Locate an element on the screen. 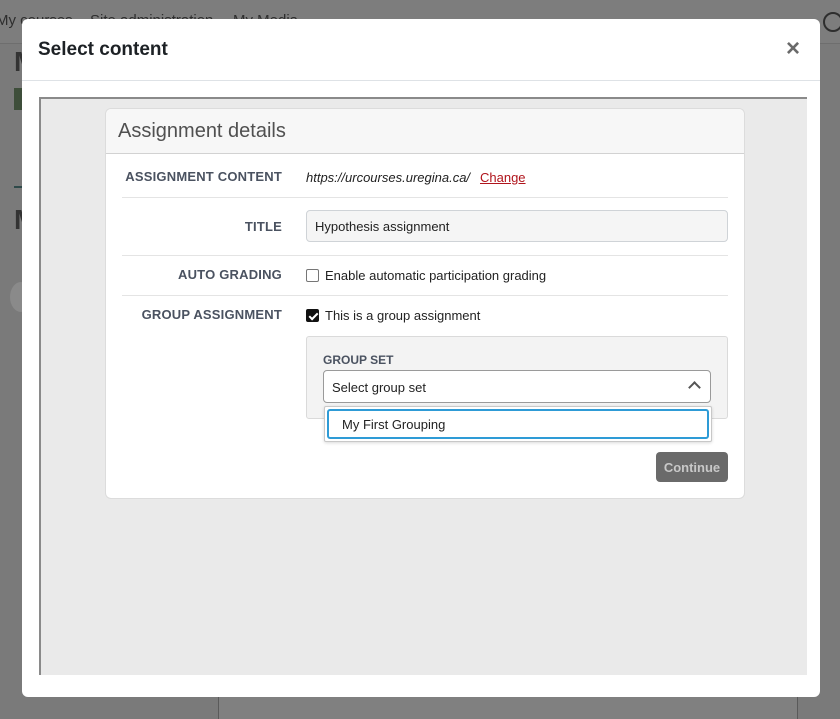 This screenshot has width=840, height=719. assignment-content-label: ASSIGNMENT CONTENT is located at coordinates (203, 176).